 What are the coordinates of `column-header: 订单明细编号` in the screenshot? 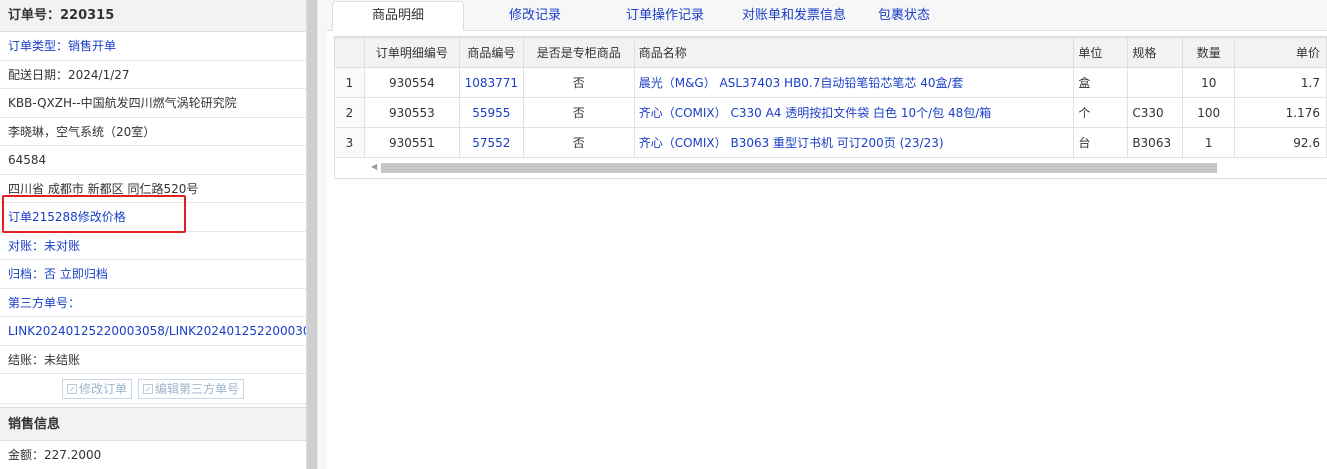 It's located at (411, 52).